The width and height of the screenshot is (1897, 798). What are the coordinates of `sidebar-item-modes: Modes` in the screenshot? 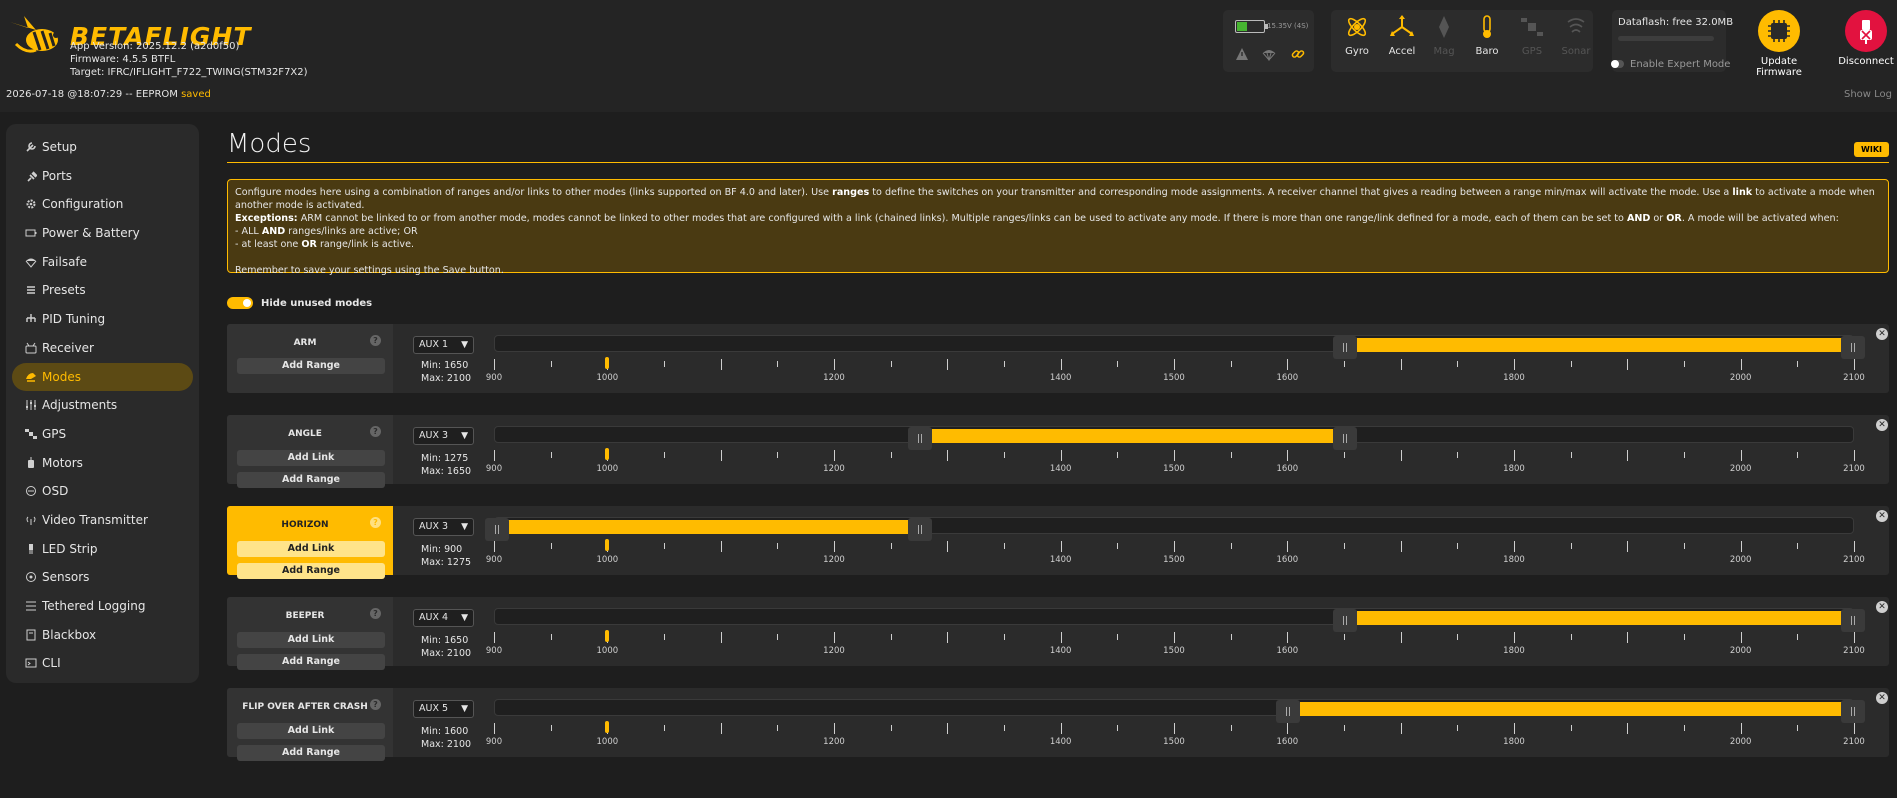 It's located at (102, 377).